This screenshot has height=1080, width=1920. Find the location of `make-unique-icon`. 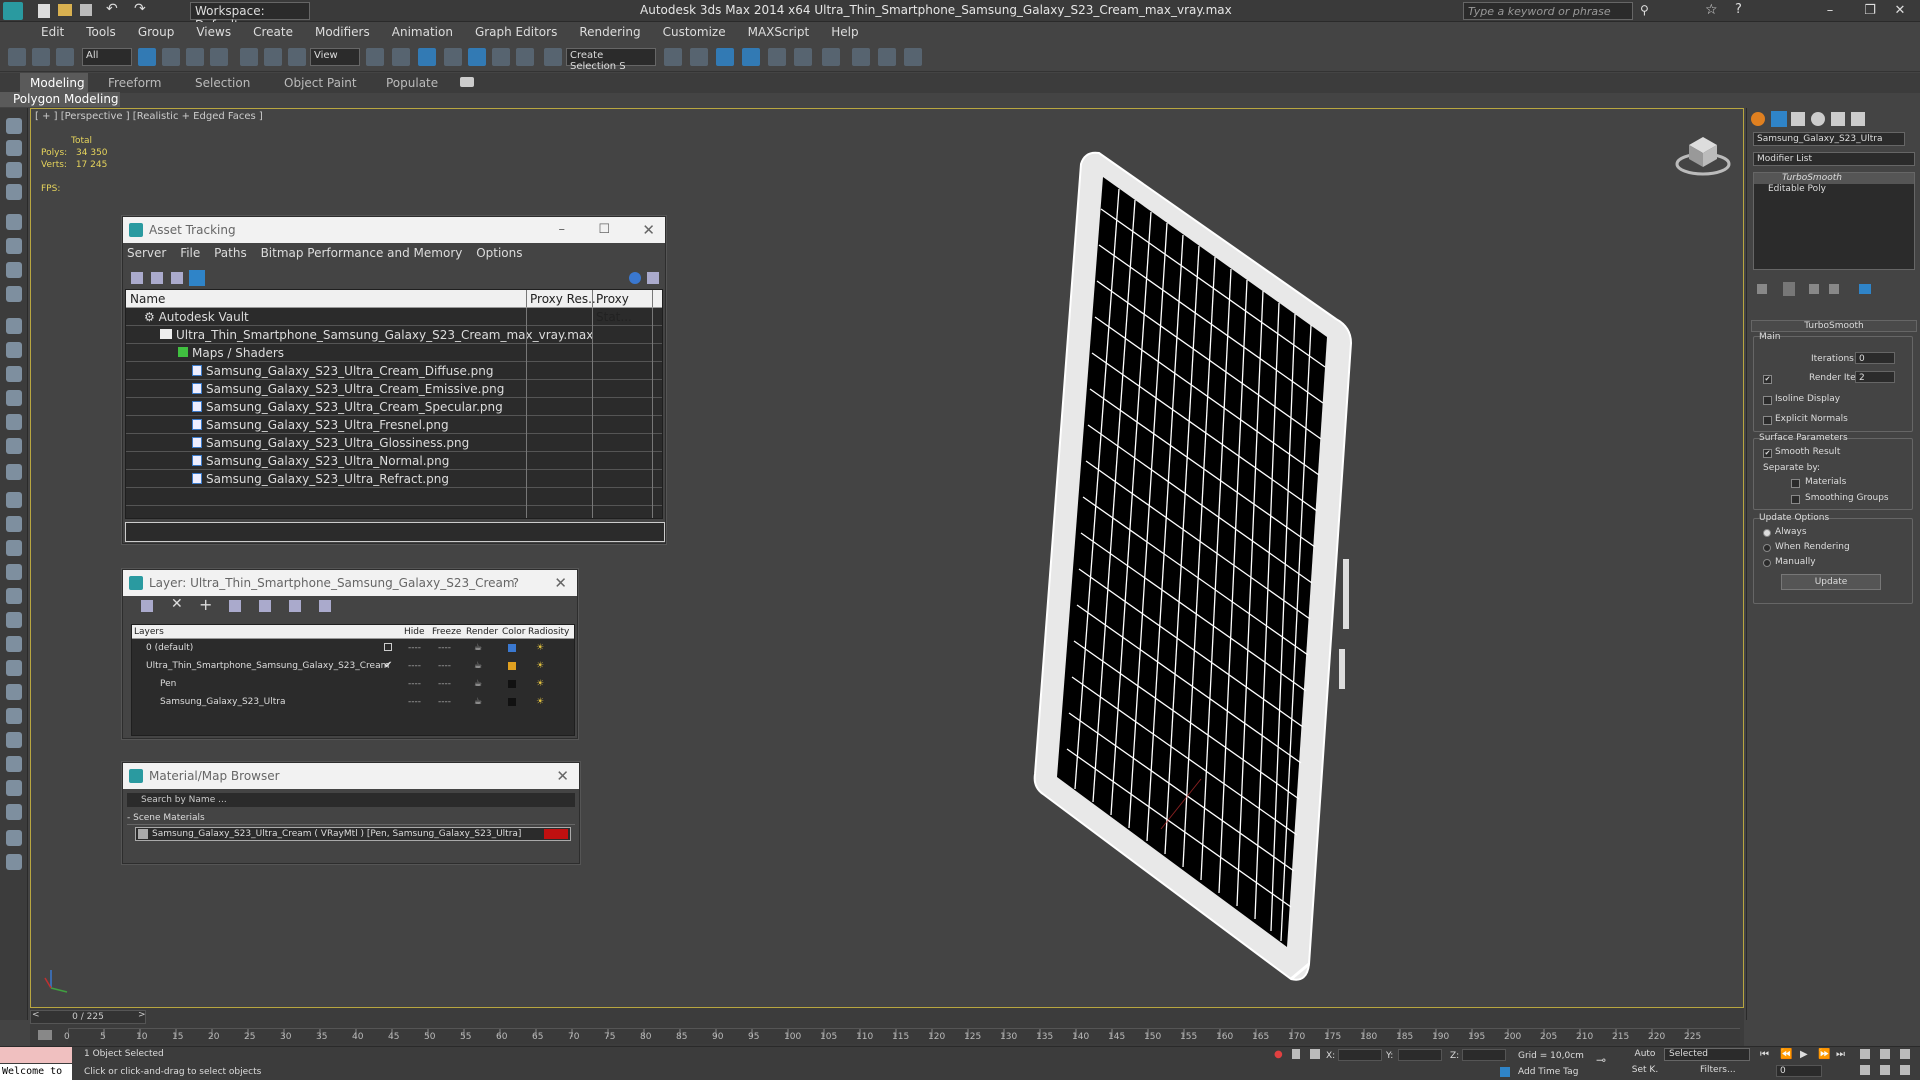

make-unique-icon is located at coordinates (1814, 289).